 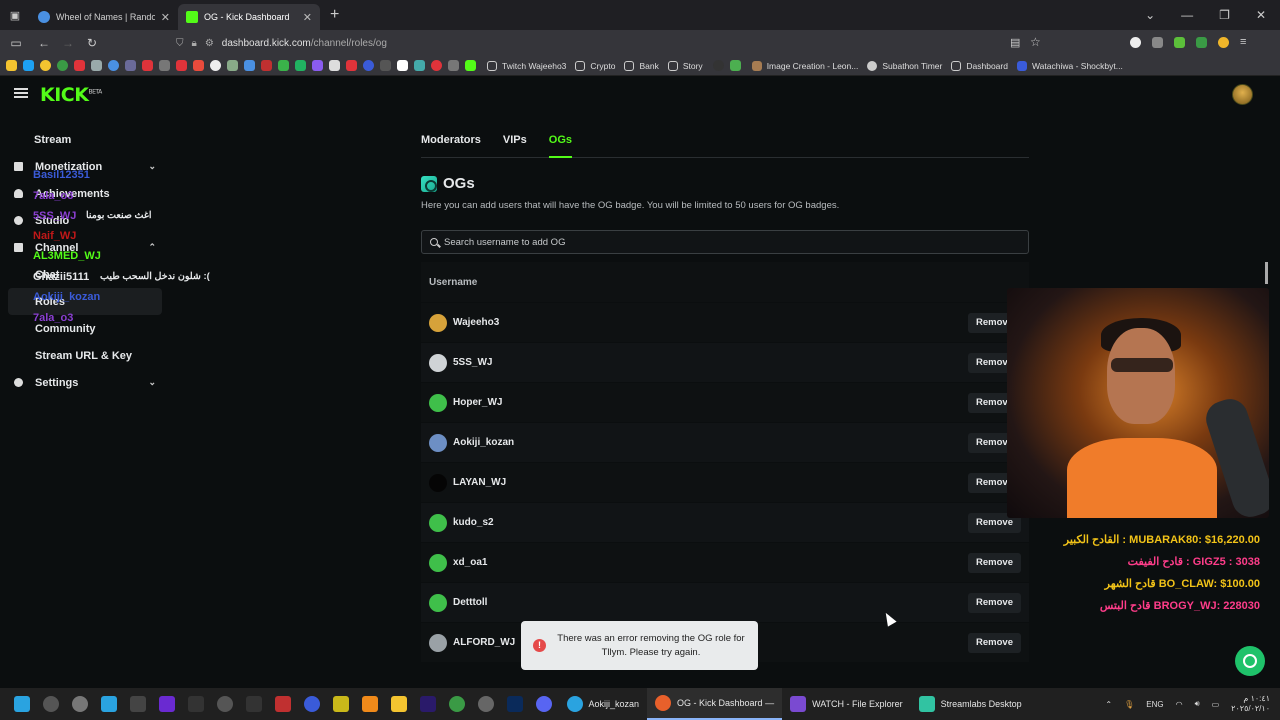 What do you see at coordinates (544, 704) in the screenshot?
I see `discord-icon` at bounding box center [544, 704].